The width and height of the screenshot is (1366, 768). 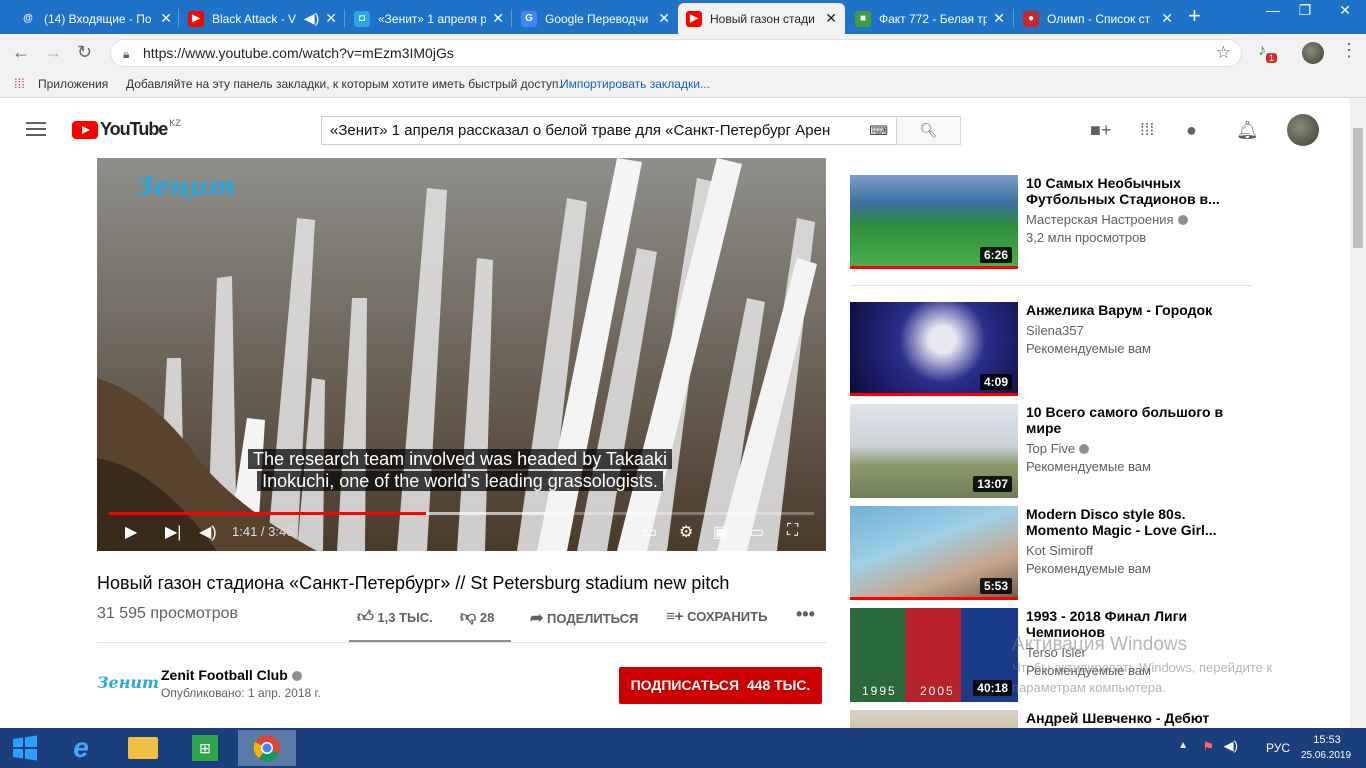 I want to click on tab-black-attack: ▶ Black Attack - V ◀) ✕, so click(x=262, y=18).